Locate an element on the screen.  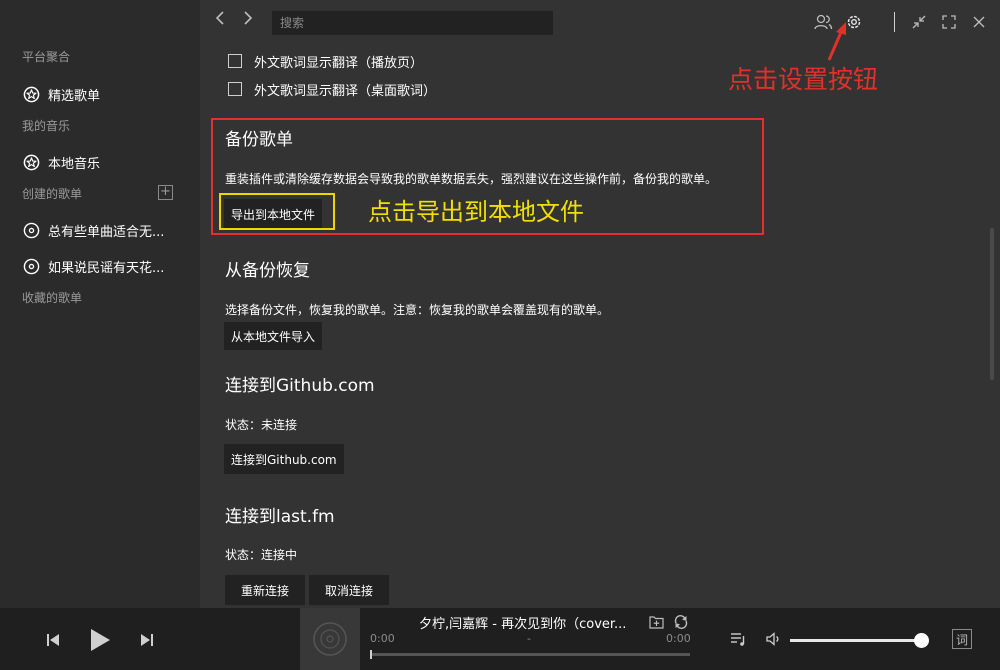
fullscreen-icon is located at coordinates (949, 22).